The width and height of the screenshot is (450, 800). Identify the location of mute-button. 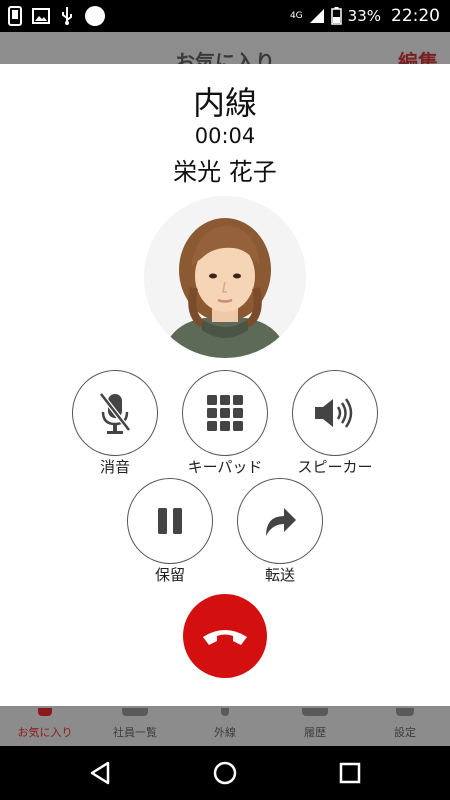
(115, 413).